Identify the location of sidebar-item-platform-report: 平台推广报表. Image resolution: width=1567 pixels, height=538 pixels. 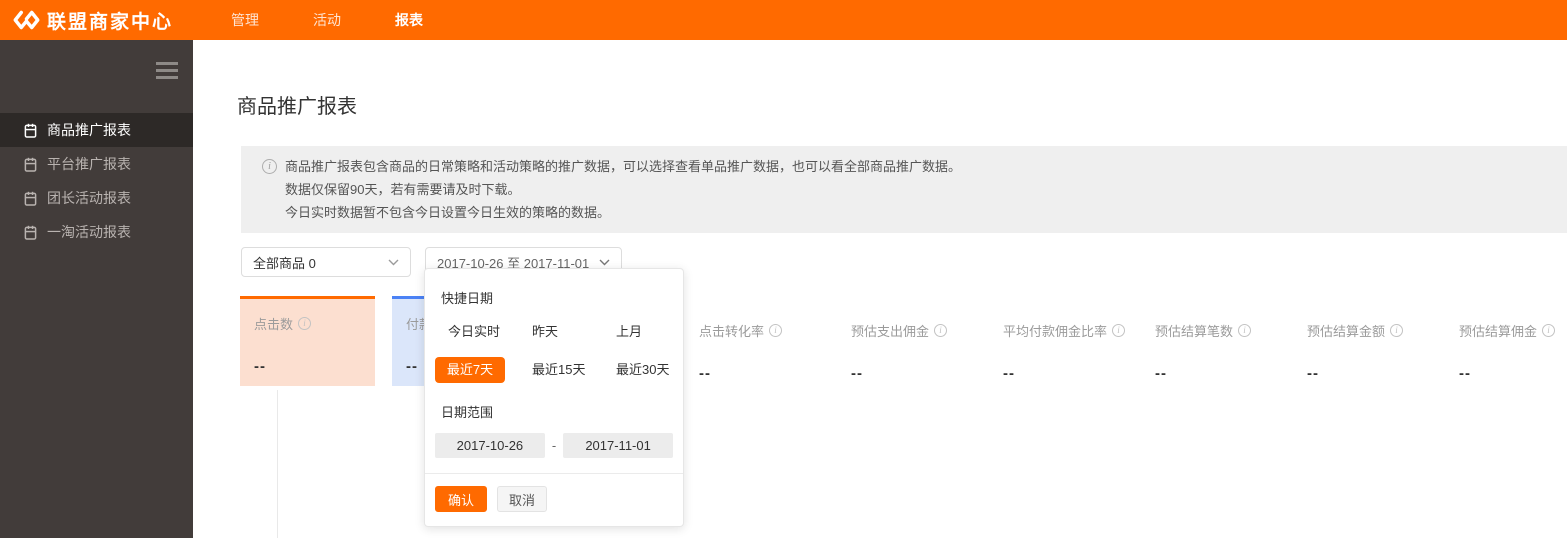
(96, 164).